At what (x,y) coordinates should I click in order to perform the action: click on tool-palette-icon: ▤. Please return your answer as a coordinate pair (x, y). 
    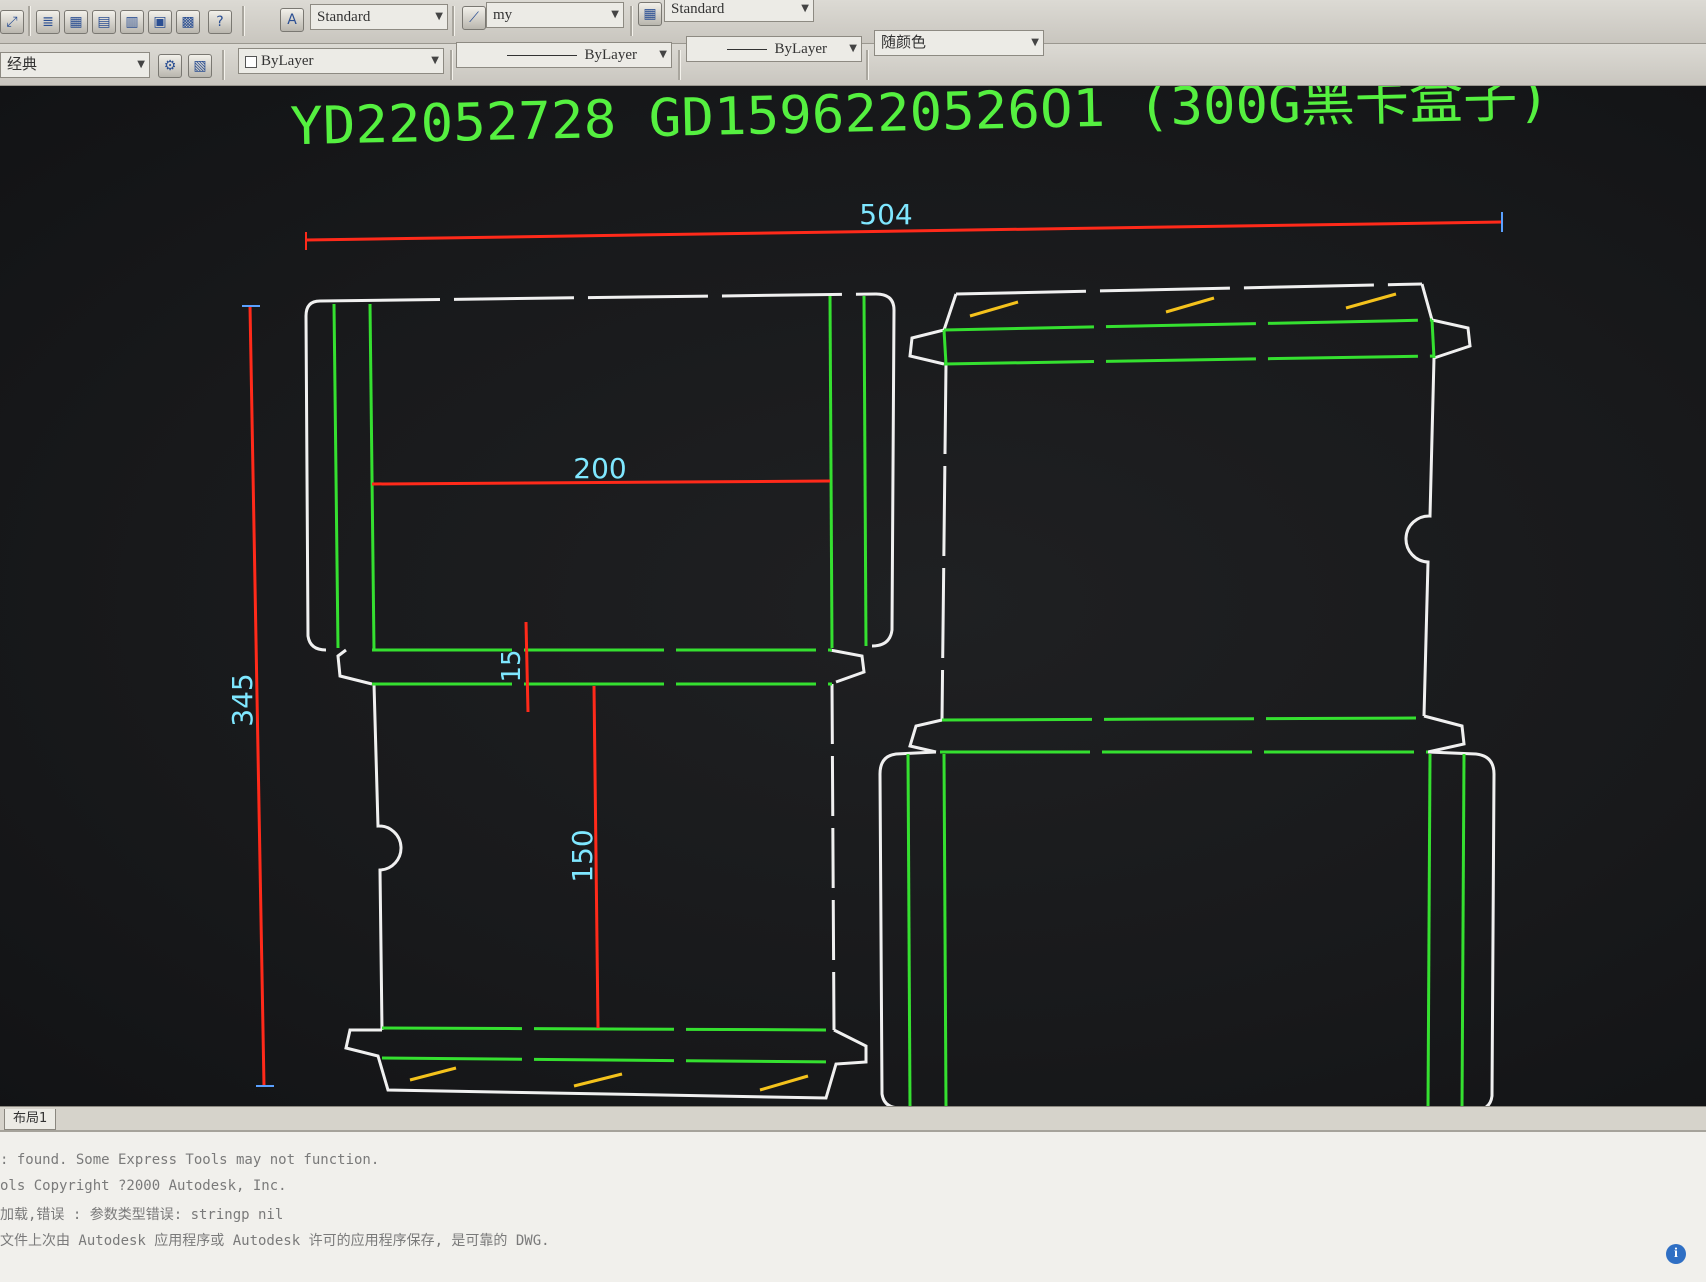
    Looking at the image, I should click on (104, 22).